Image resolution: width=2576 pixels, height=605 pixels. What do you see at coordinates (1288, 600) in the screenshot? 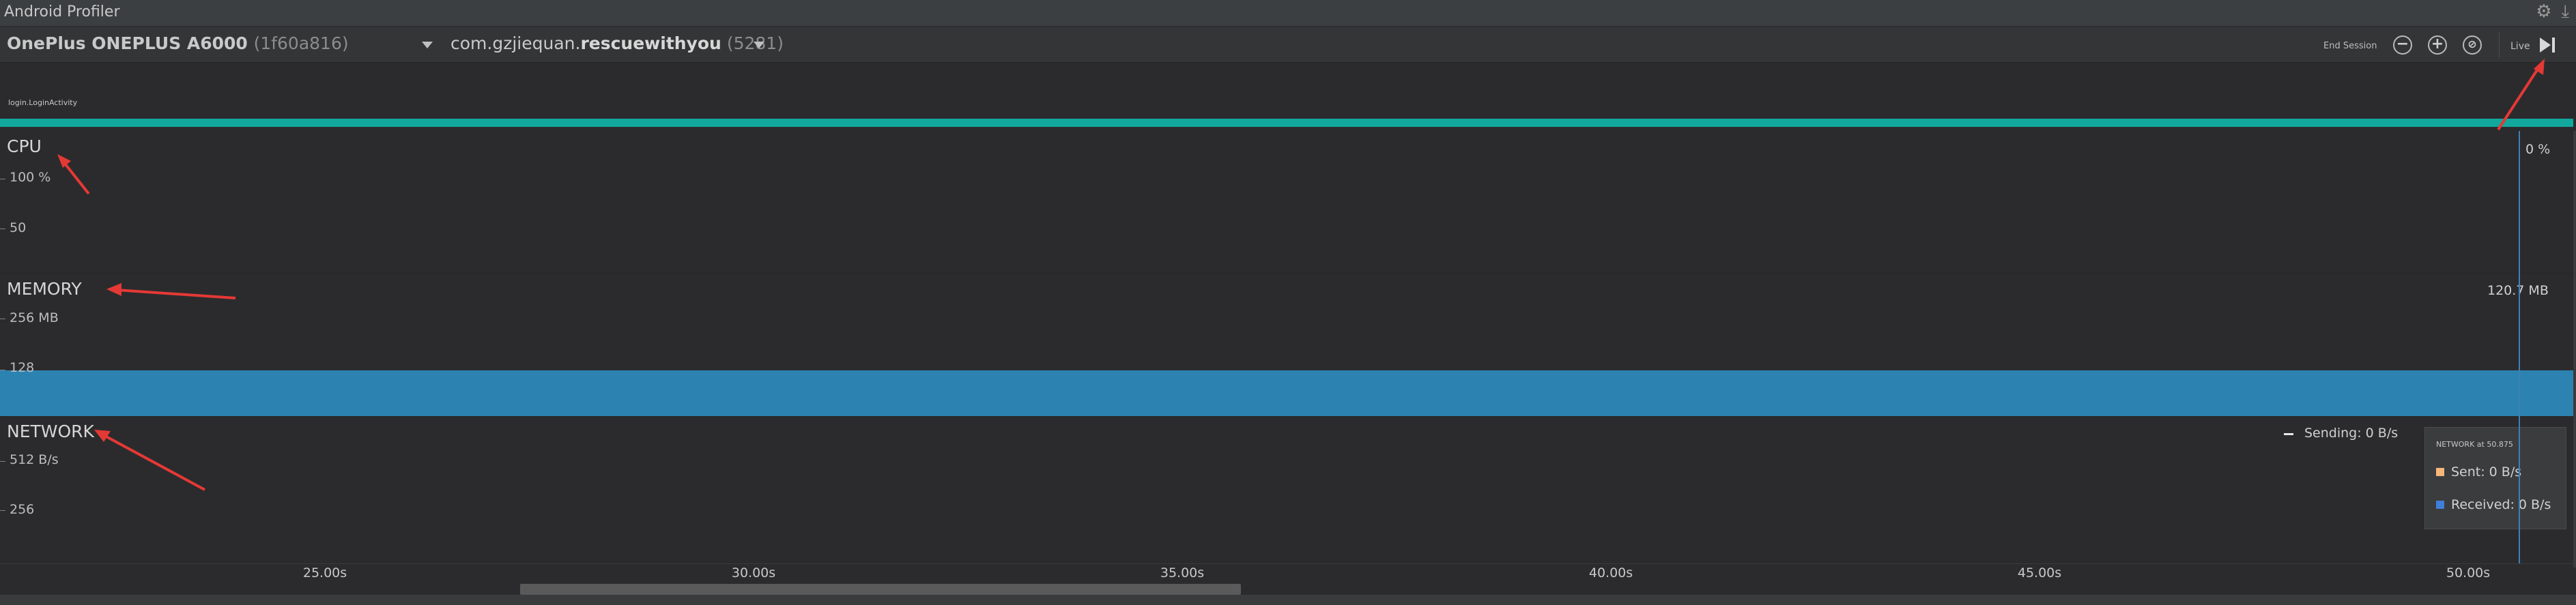
I see `bottom-tool-strip` at bounding box center [1288, 600].